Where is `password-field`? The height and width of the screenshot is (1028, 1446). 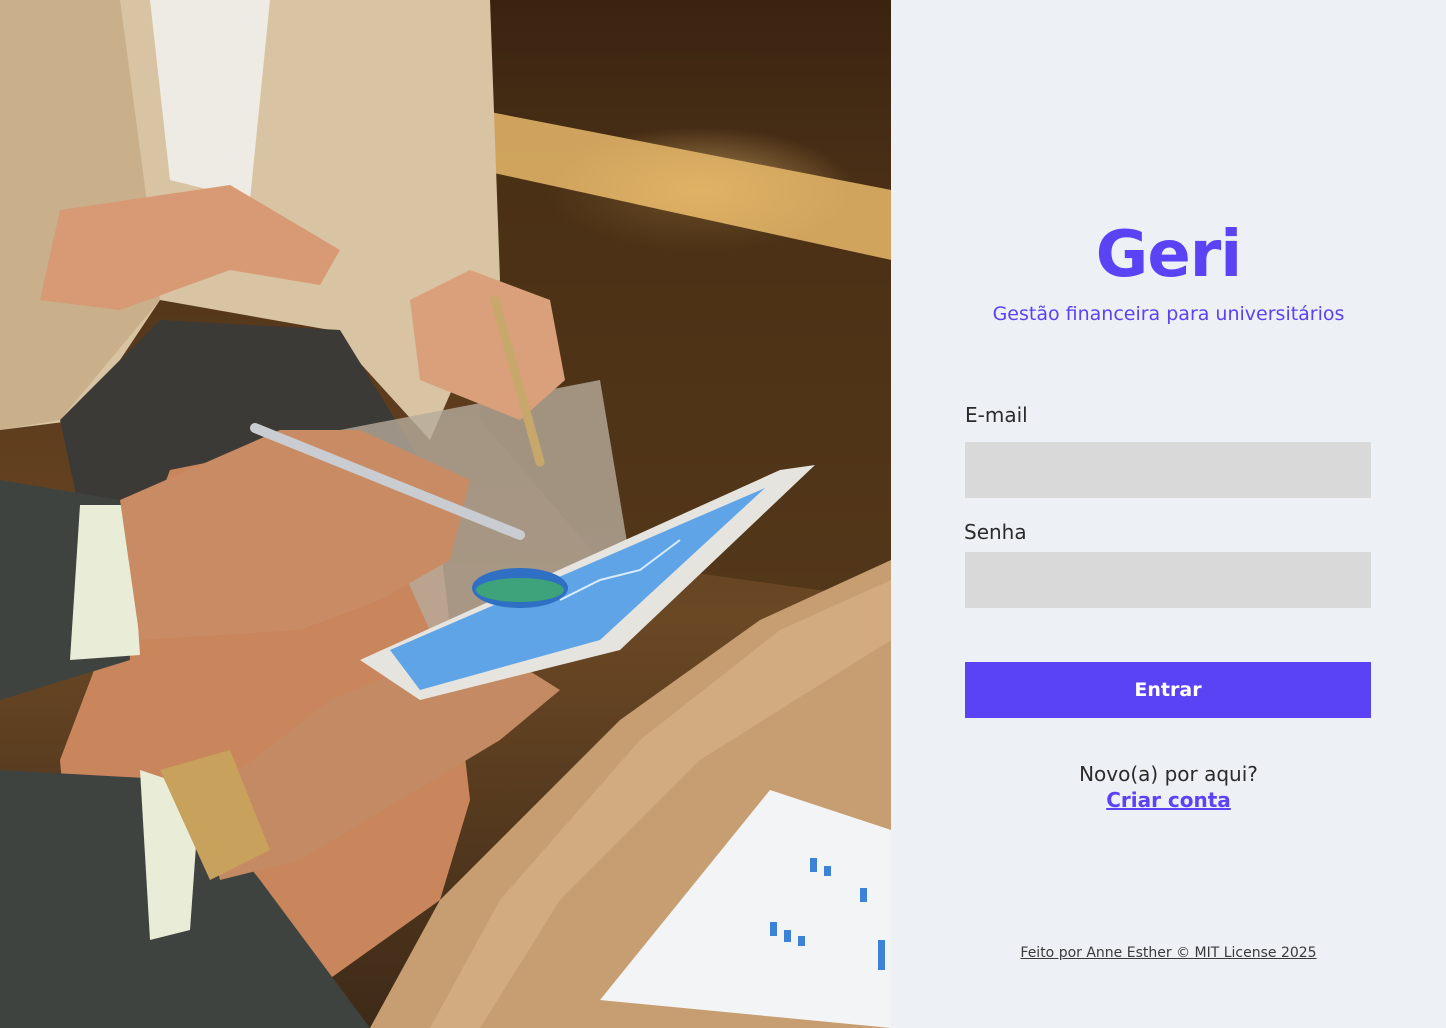 password-field is located at coordinates (1168, 580).